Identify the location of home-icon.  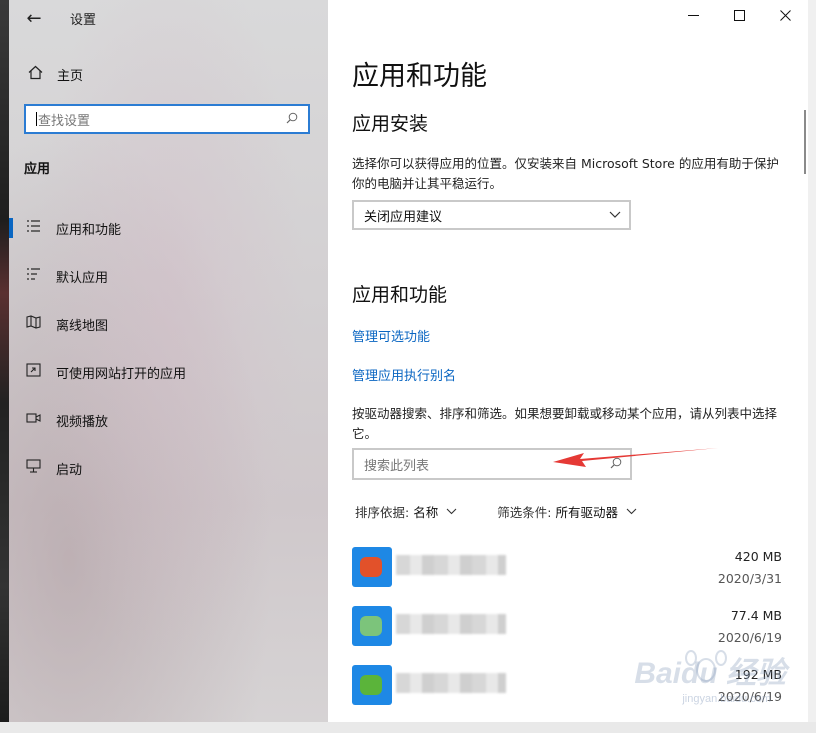
(35, 74).